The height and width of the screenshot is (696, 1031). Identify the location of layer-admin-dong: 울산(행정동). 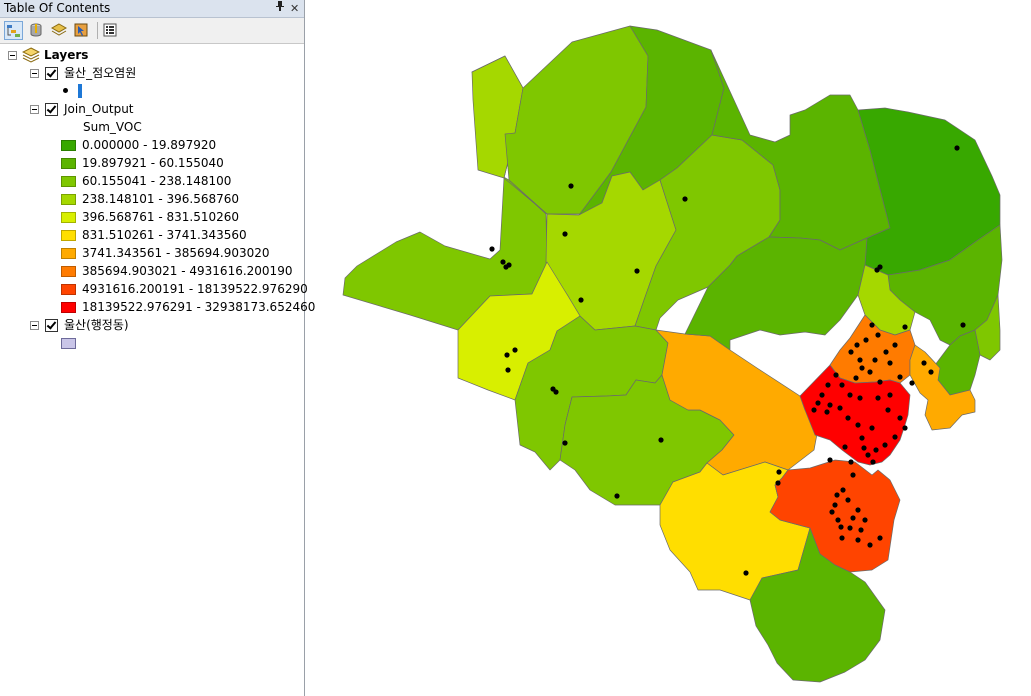
(150, 325).